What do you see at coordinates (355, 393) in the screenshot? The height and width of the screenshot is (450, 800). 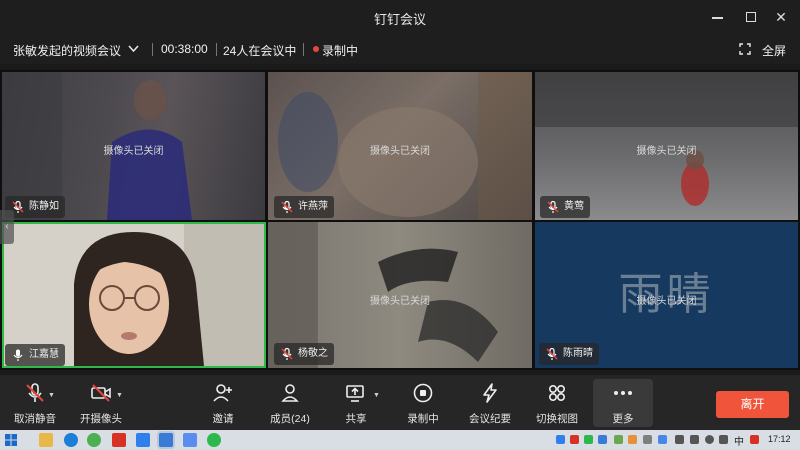 I see `screen-share-icon` at bounding box center [355, 393].